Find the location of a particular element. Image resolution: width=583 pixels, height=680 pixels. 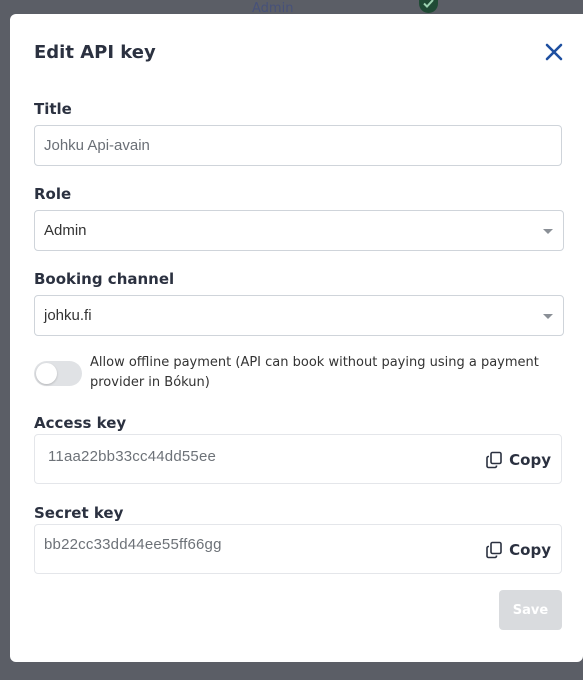

access-key-field: 11aa22bb33cc44dd55ee Copy is located at coordinates (298, 459).